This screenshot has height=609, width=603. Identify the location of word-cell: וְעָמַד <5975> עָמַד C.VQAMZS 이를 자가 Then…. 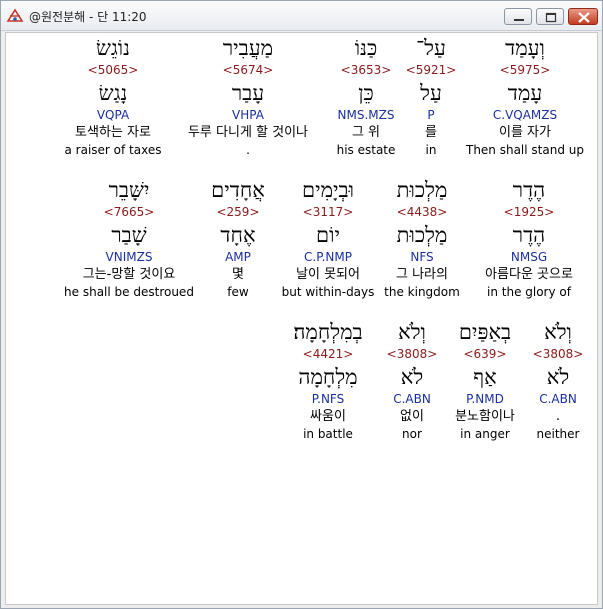
(525, 105).